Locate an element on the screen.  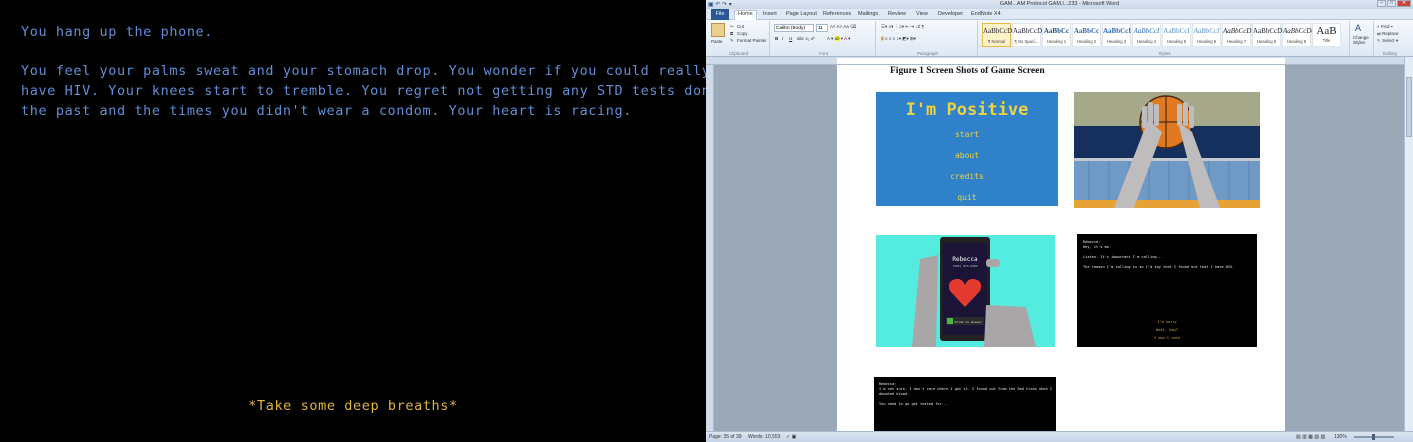
style-heading-3: AaBbCcI Heading 3 is located at coordinates (1116, 35).